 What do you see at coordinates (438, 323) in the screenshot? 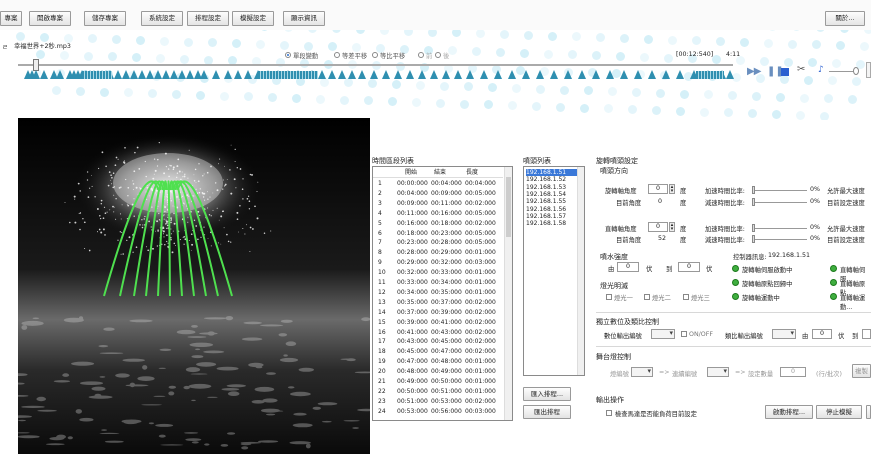
I see `table-row: 15 00:39:000 00:41:000 00:02:000` at bounding box center [438, 323].